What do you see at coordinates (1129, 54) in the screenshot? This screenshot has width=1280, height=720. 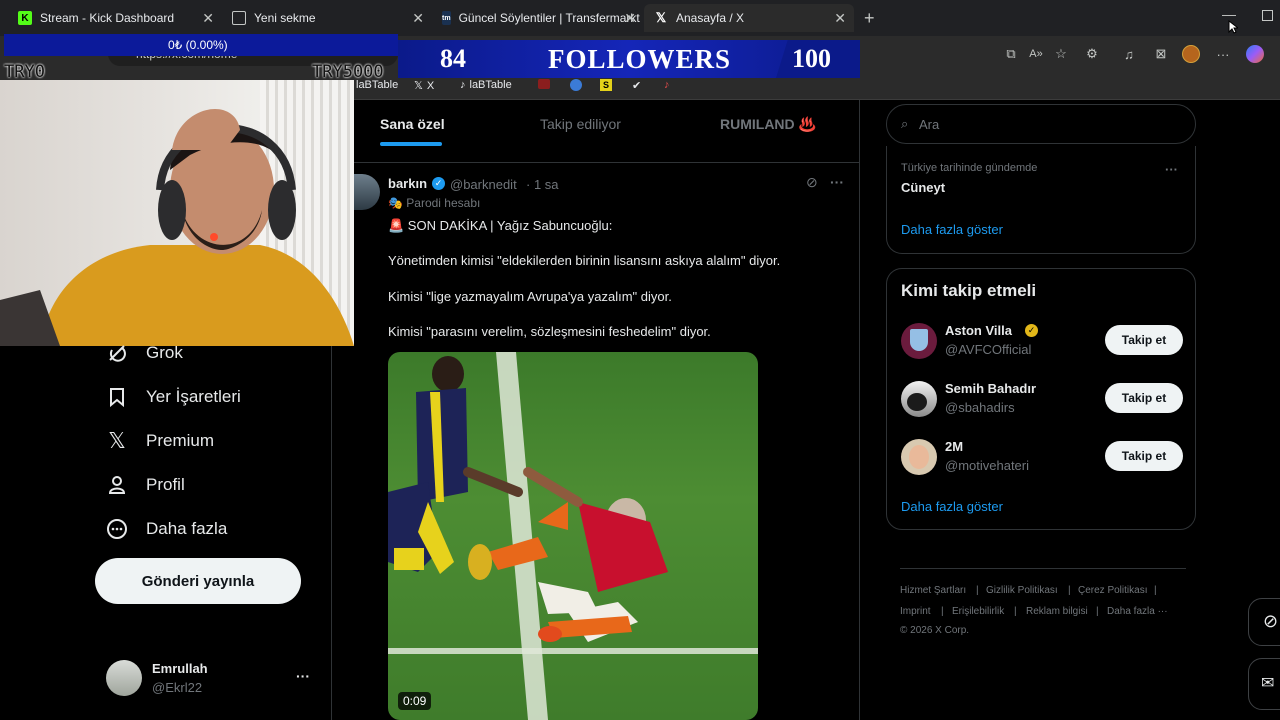 I see `media-control-icon: ♫` at bounding box center [1129, 54].